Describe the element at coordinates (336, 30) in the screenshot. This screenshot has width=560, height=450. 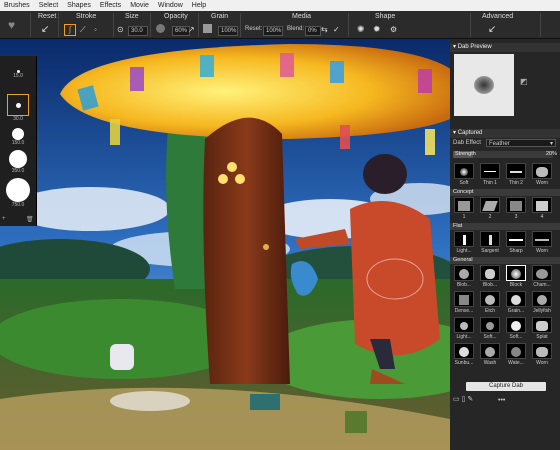
I see `media-dirty-icon: ✓` at that location.